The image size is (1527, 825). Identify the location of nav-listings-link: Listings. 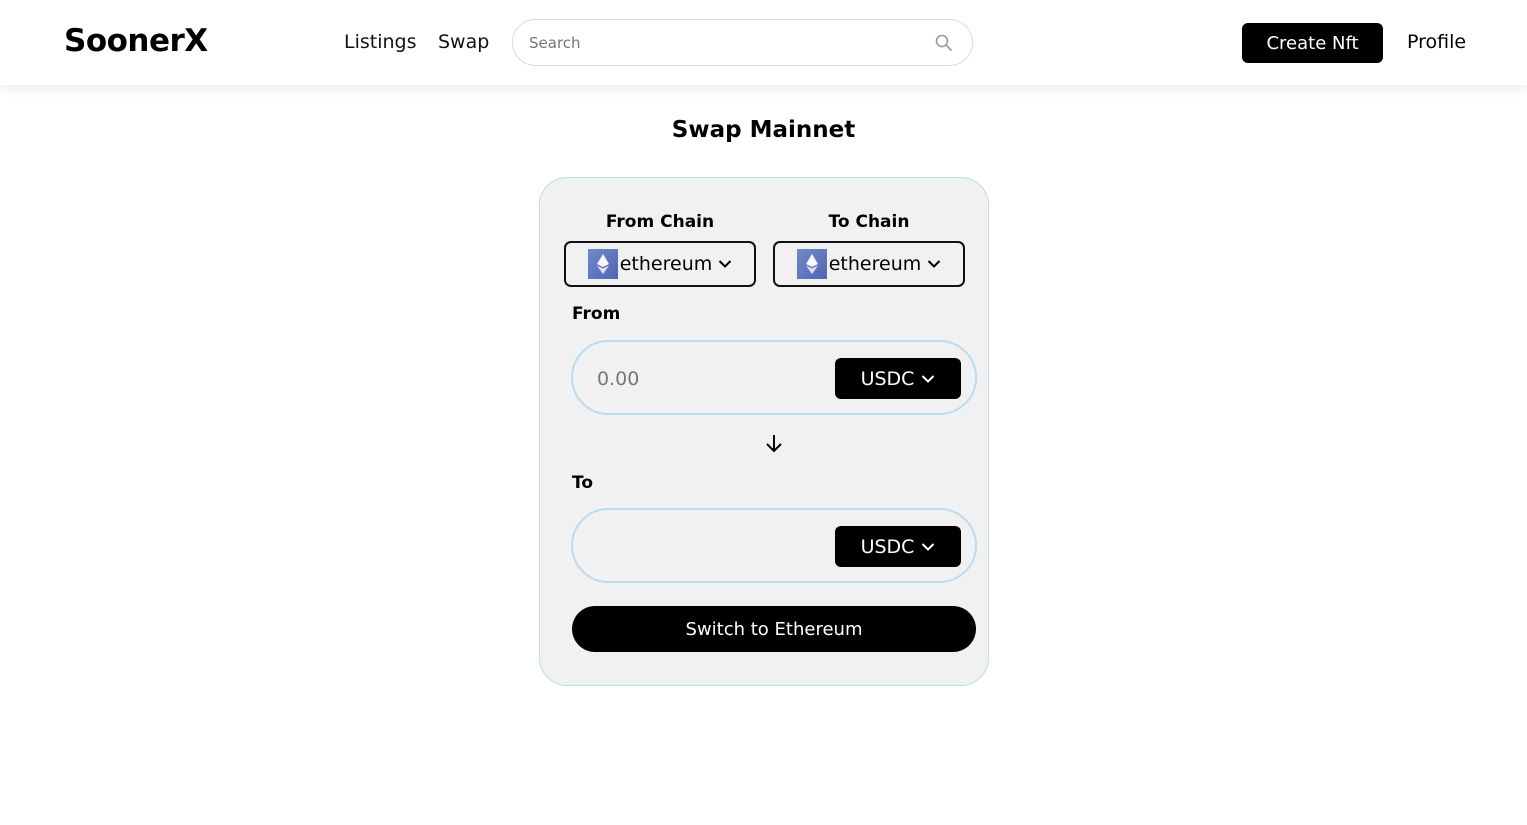
(380, 42).